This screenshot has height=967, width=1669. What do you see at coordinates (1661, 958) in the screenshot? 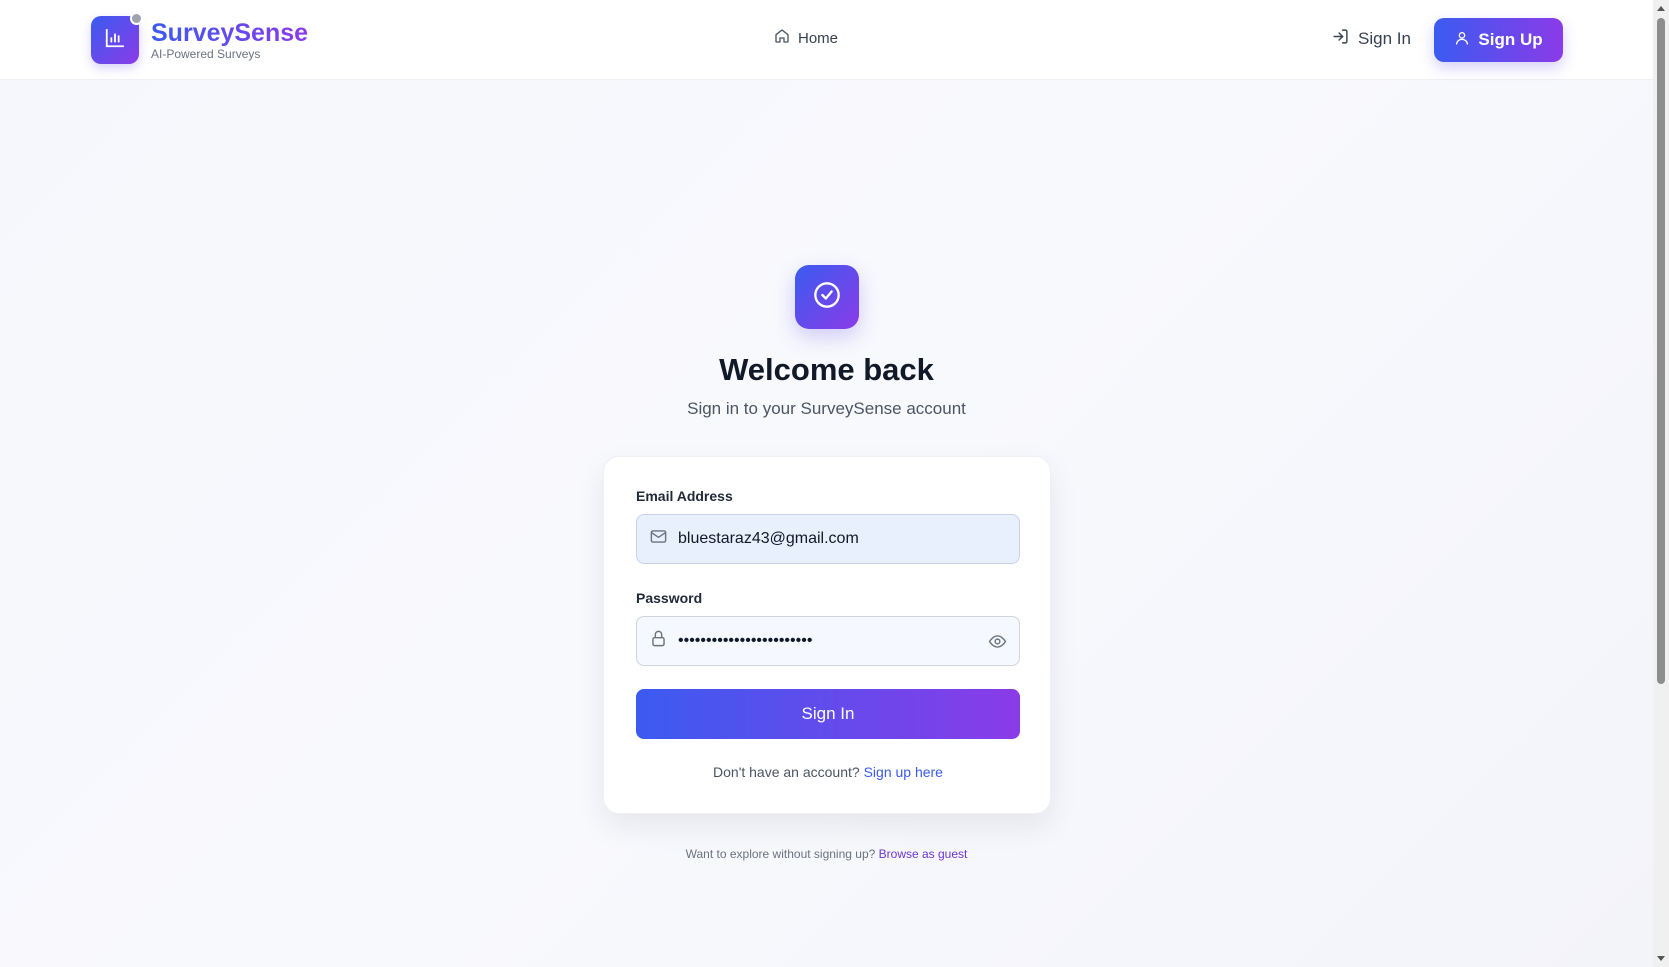
I see `scroll-down-icon` at bounding box center [1661, 958].